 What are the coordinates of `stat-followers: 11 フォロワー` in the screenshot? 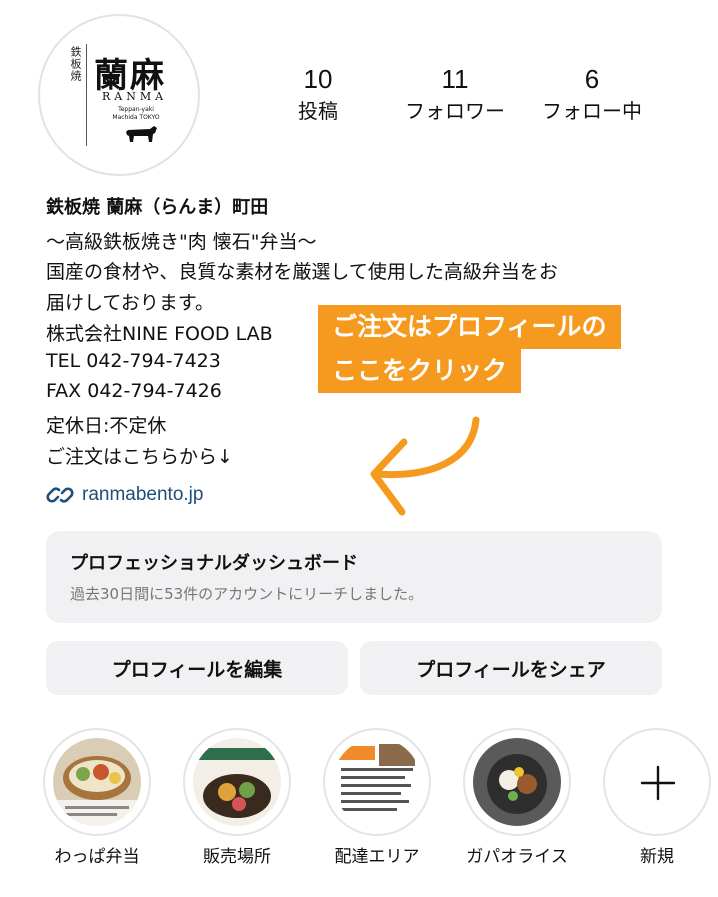 It's located at (455, 94).